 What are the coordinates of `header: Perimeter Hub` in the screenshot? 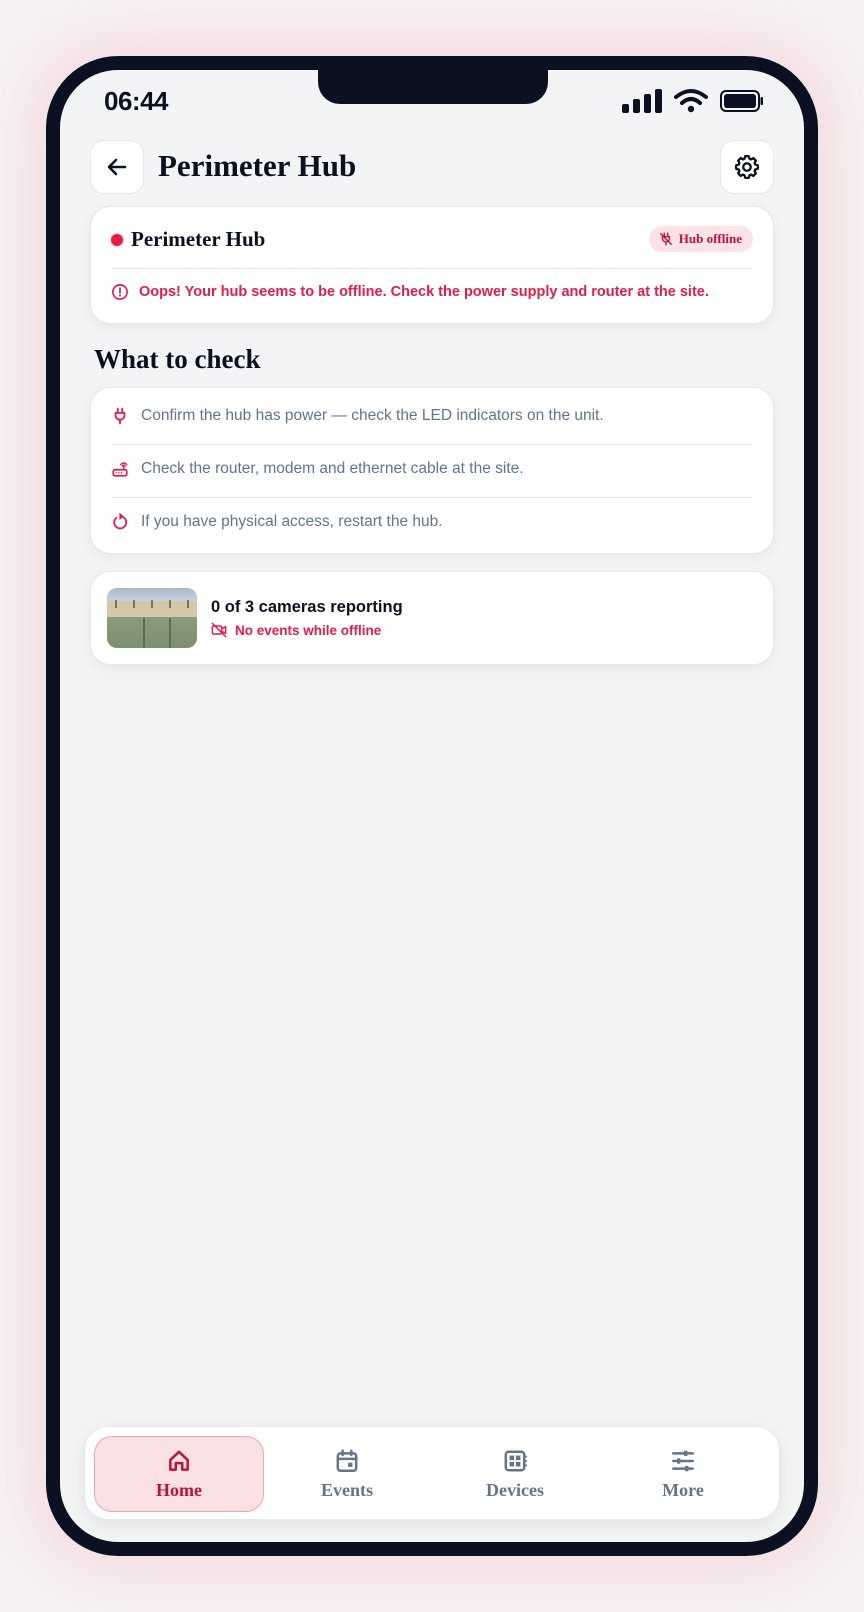 It's located at (432, 167).